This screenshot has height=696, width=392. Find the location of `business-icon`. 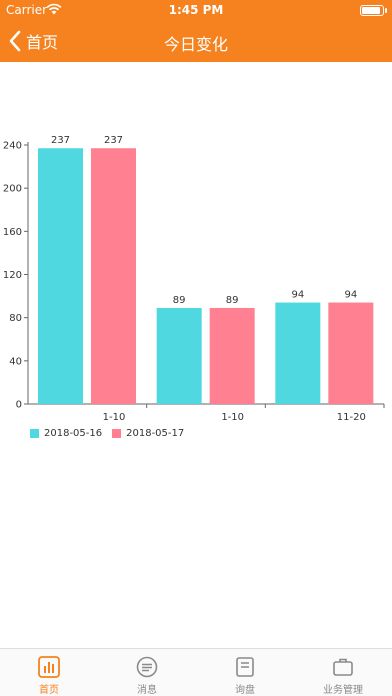

business-icon is located at coordinates (343, 667).